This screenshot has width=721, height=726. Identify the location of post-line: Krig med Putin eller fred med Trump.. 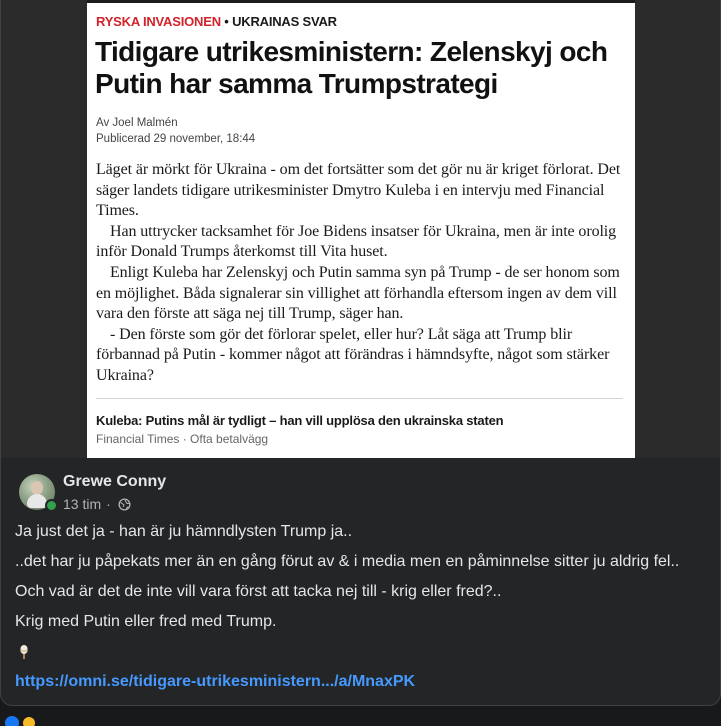
(146, 621).